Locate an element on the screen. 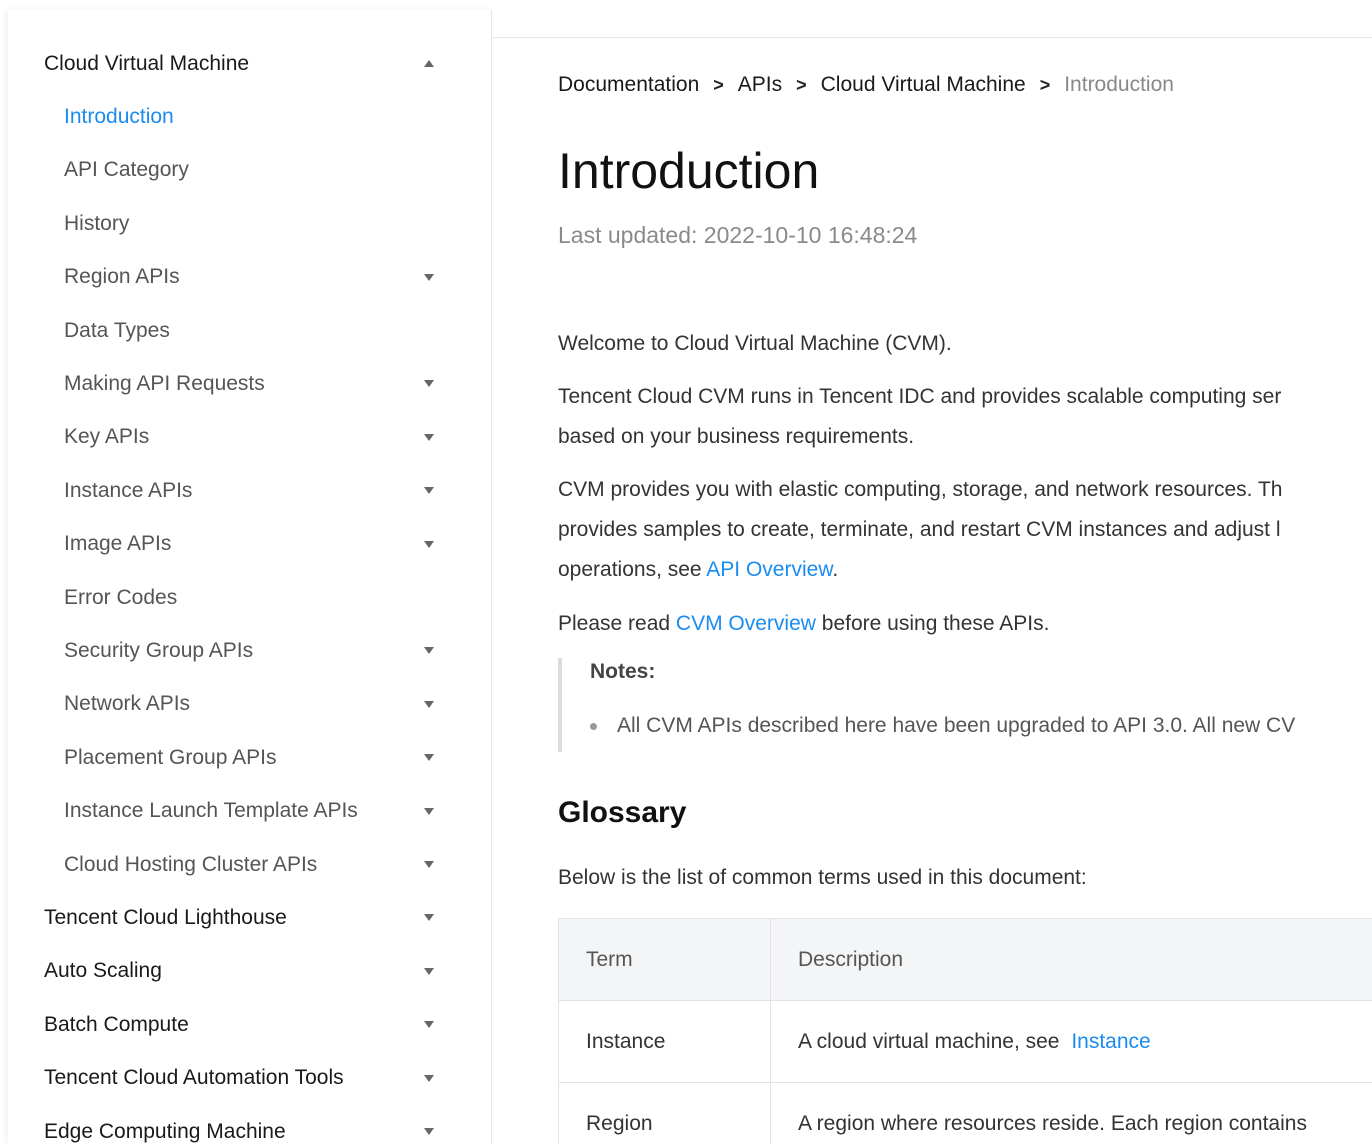 This screenshot has height=1144, width=1372. description-text: A cloud virtual machine, see is located at coordinates (932, 1041).